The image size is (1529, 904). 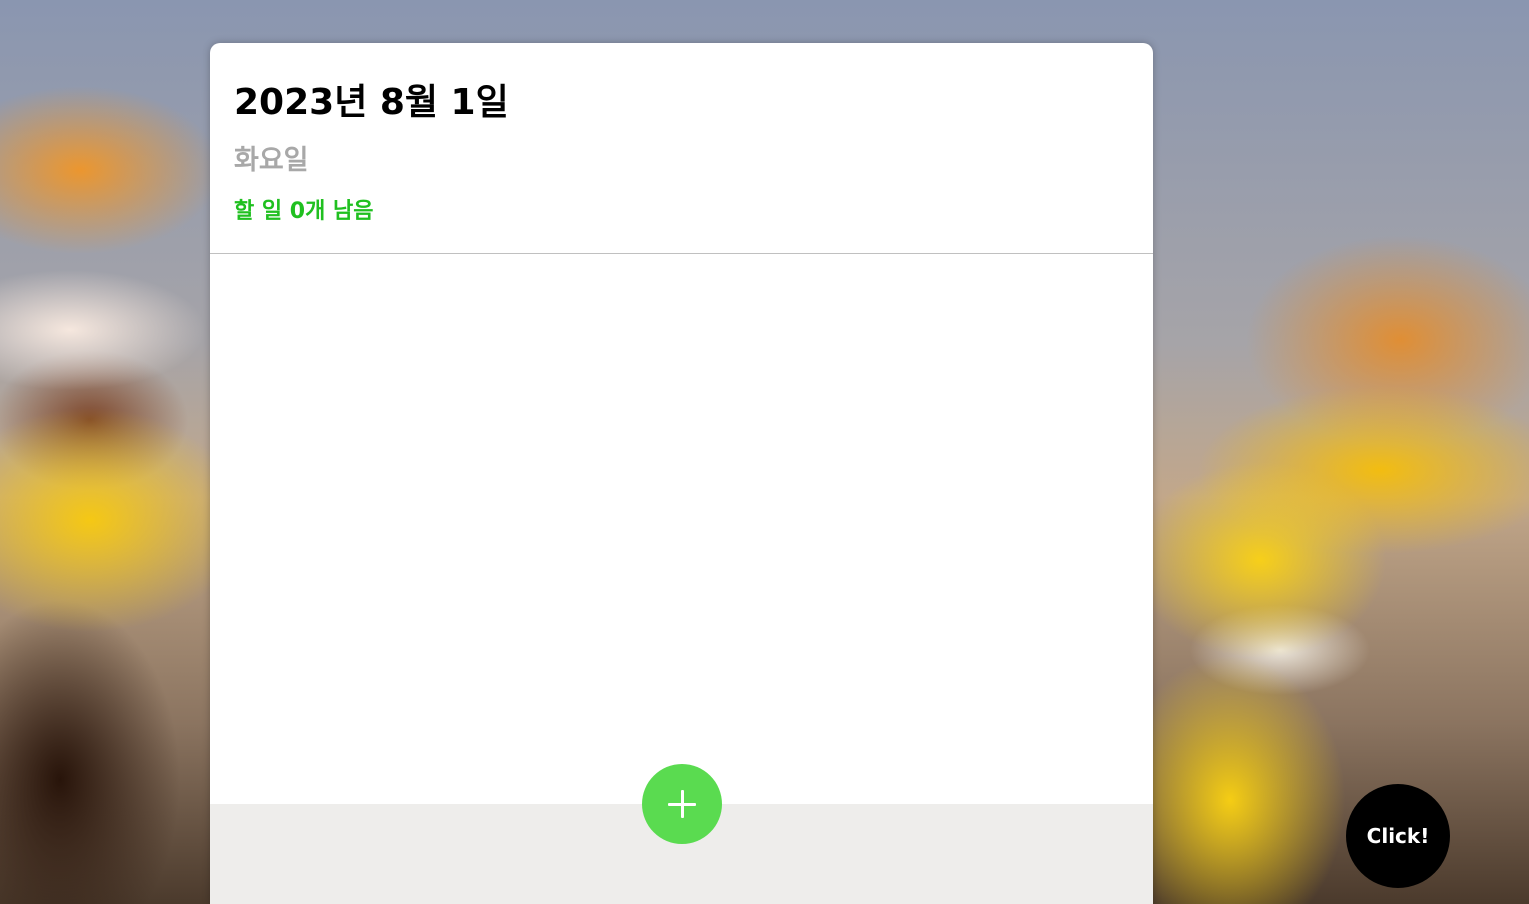 I want to click on click-button: Click!, so click(x=1398, y=836).